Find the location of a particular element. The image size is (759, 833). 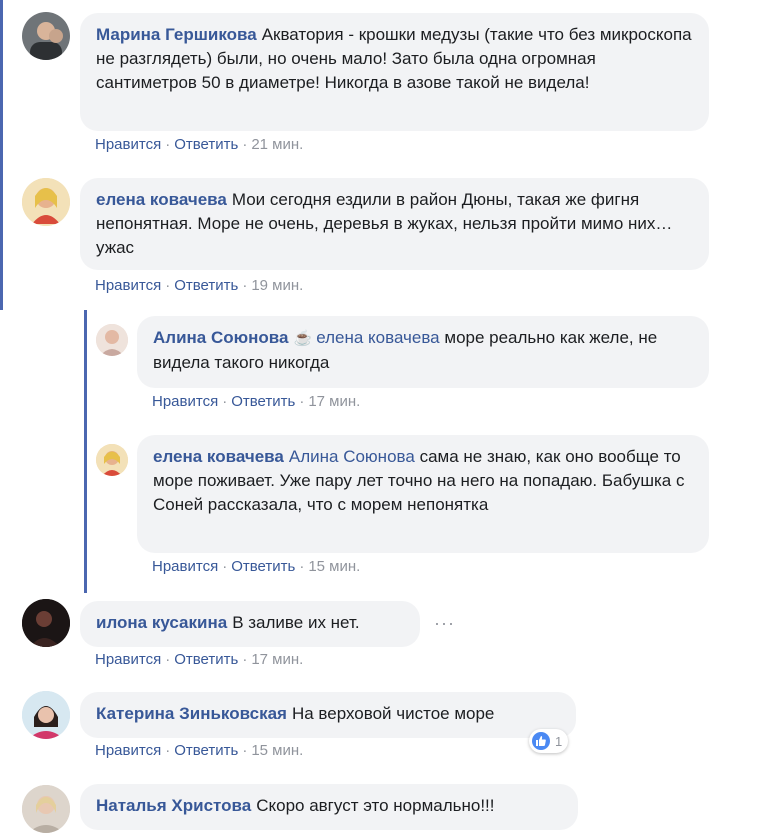

comment-time: 21 мин. is located at coordinates (277, 144).